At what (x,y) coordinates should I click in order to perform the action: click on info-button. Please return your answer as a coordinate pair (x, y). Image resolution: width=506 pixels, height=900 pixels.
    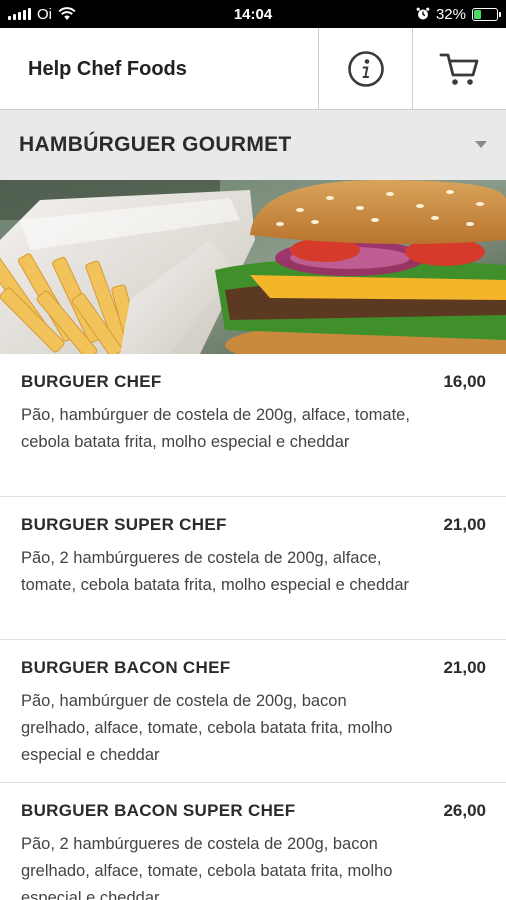
    Looking at the image, I should click on (365, 69).